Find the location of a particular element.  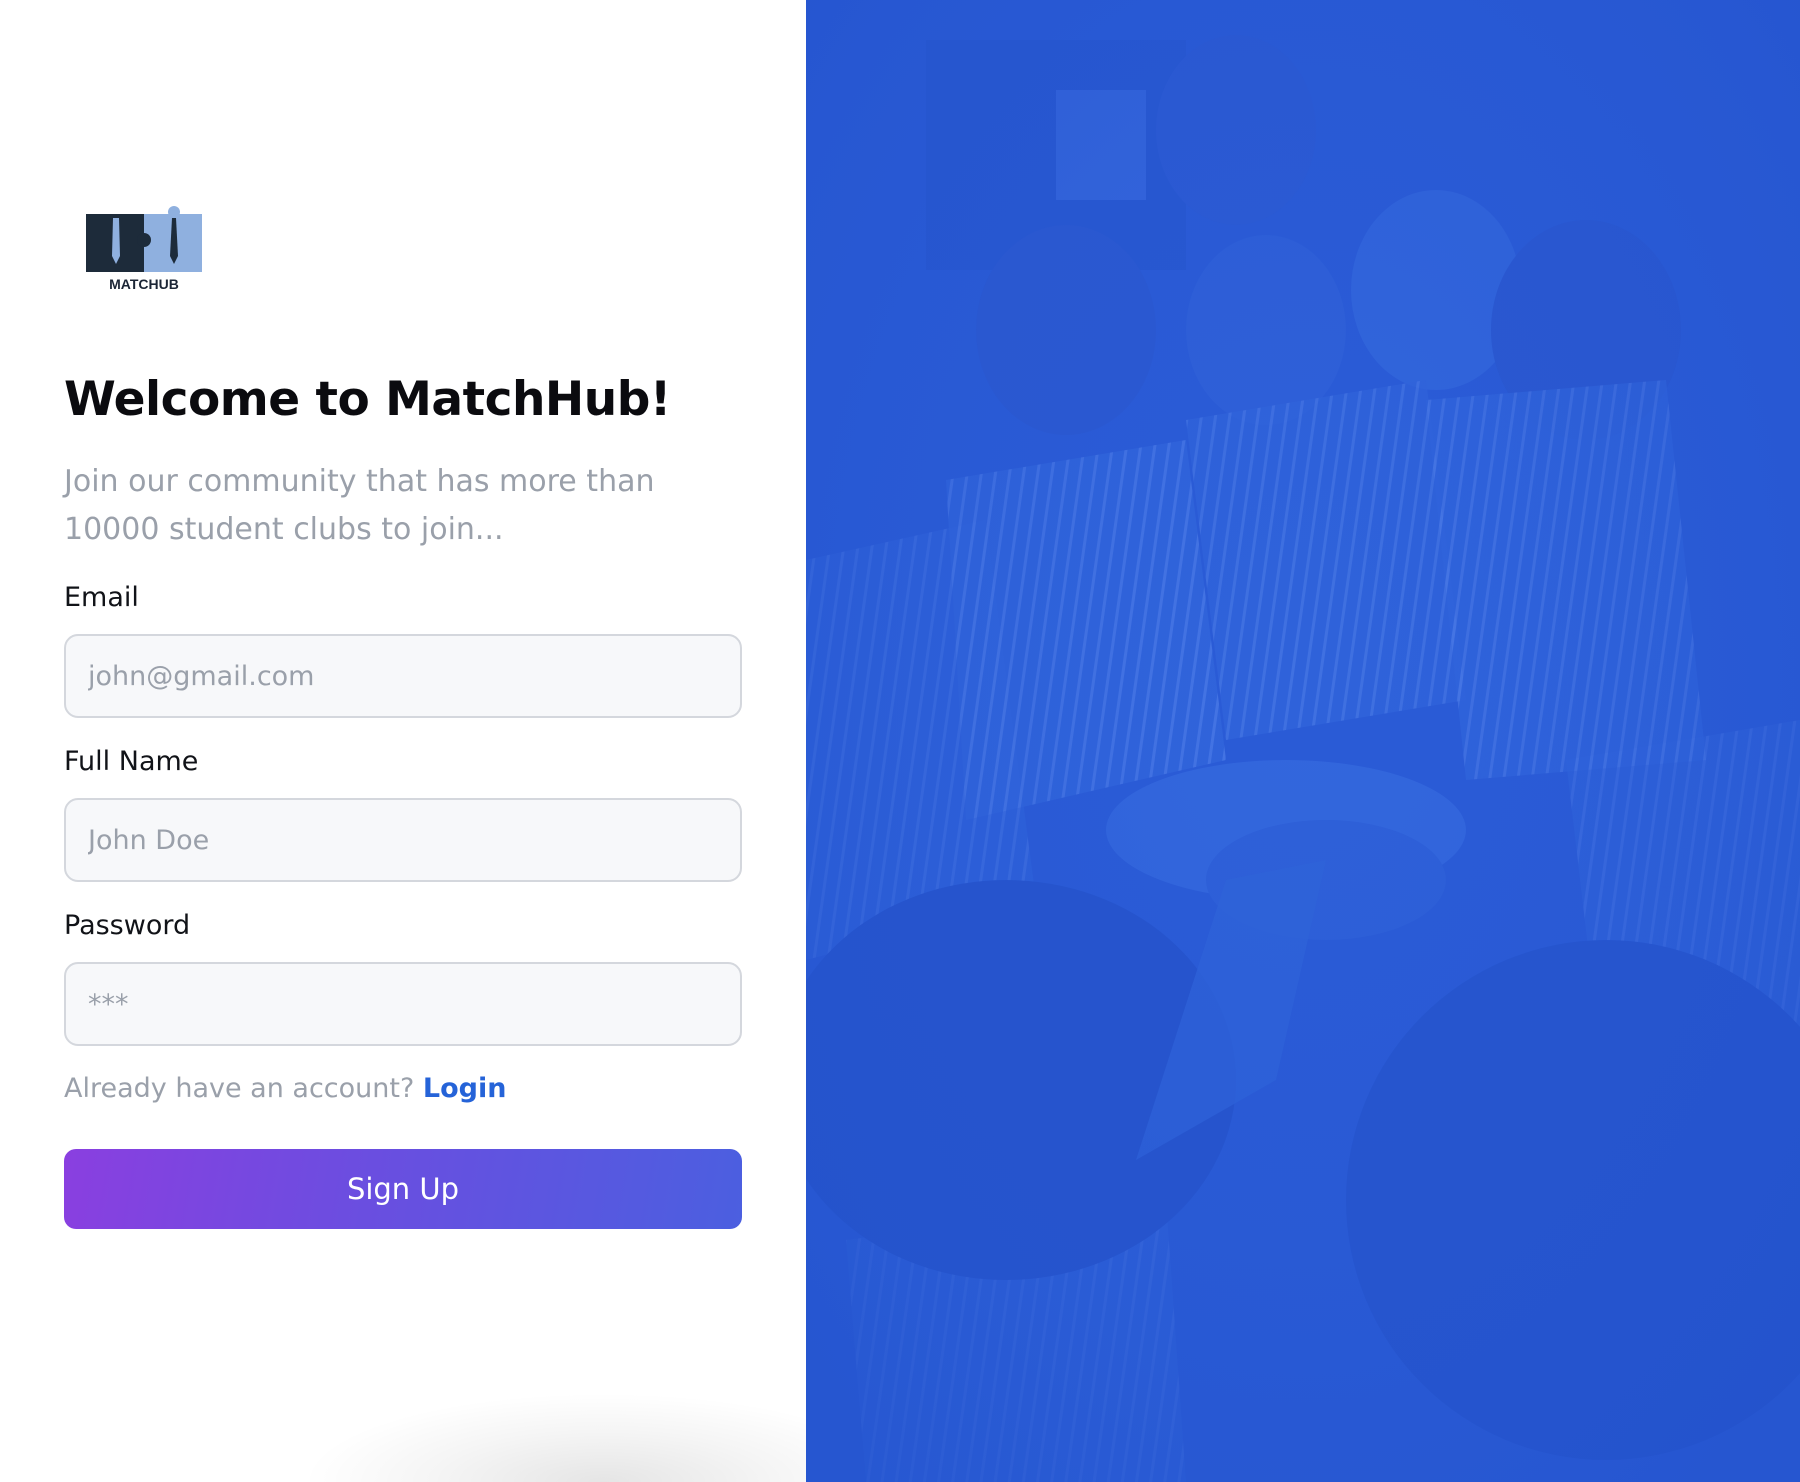

email-label: Email is located at coordinates (101, 597).